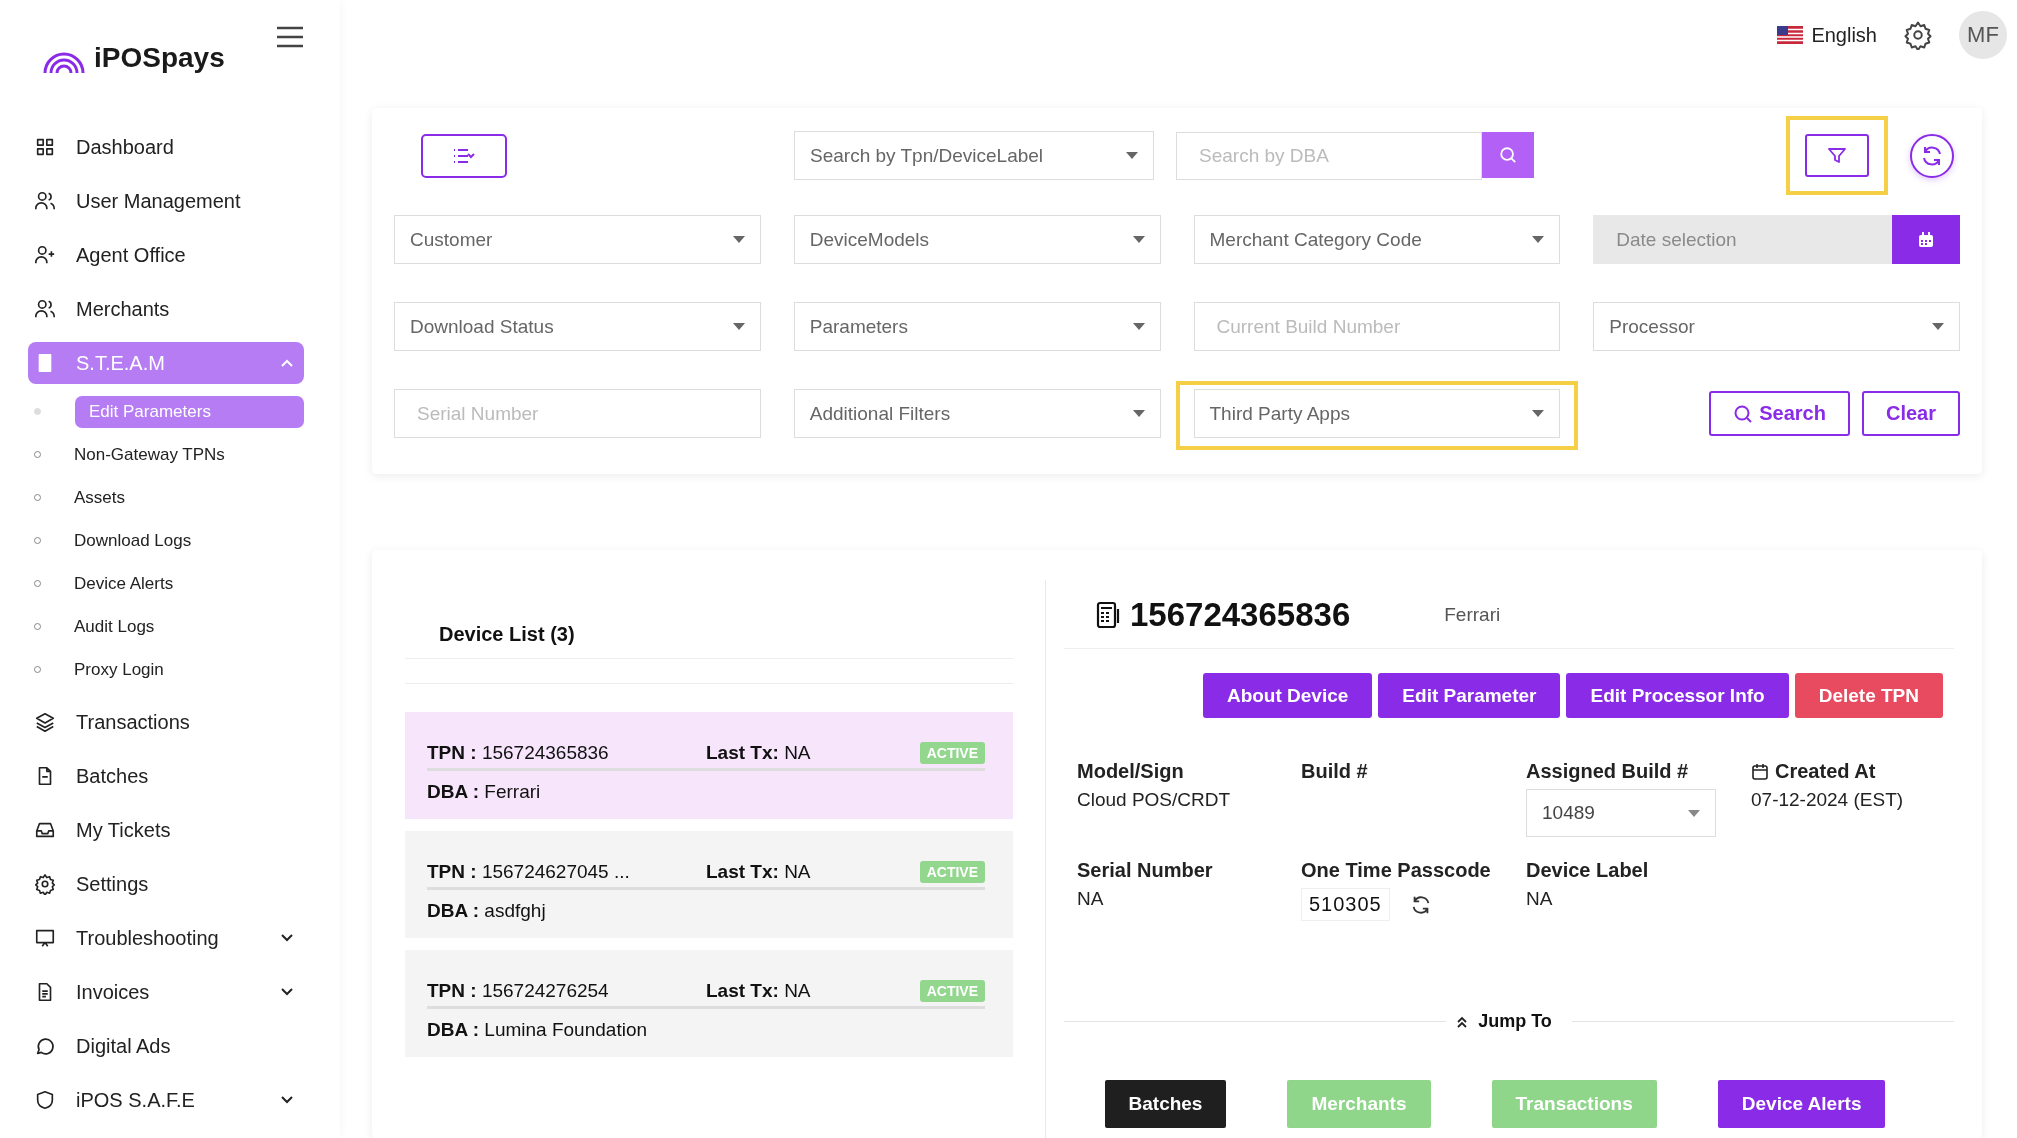  Describe the element at coordinates (1743, 413) in the screenshot. I see `search-icon` at that location.